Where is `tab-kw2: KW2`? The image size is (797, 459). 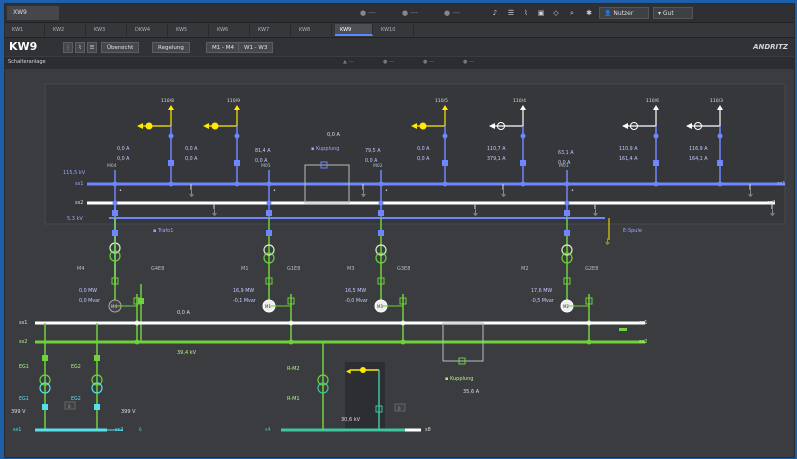
tab-kw2: KW2 is located at coordinates (67, 30).